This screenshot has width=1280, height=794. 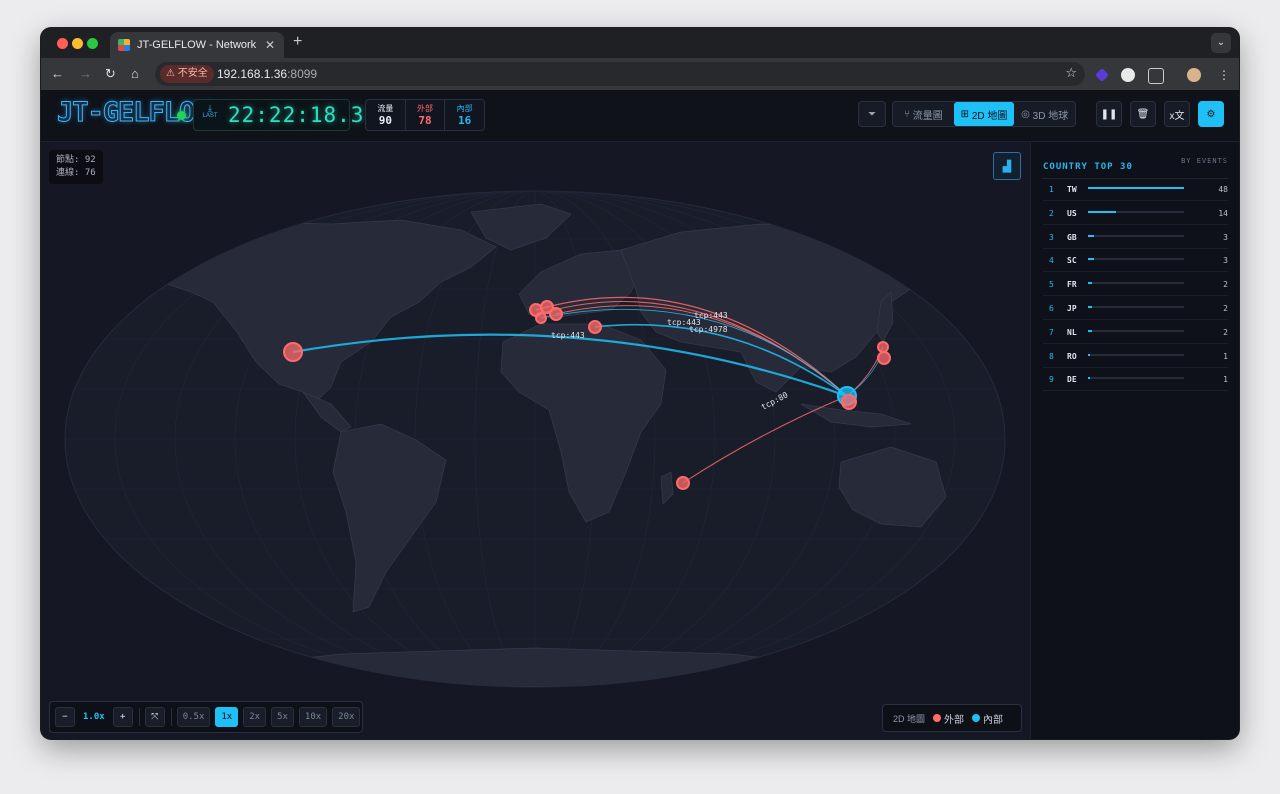 I want to click on link-count: 連線: 76, so click(x=76, y=173).